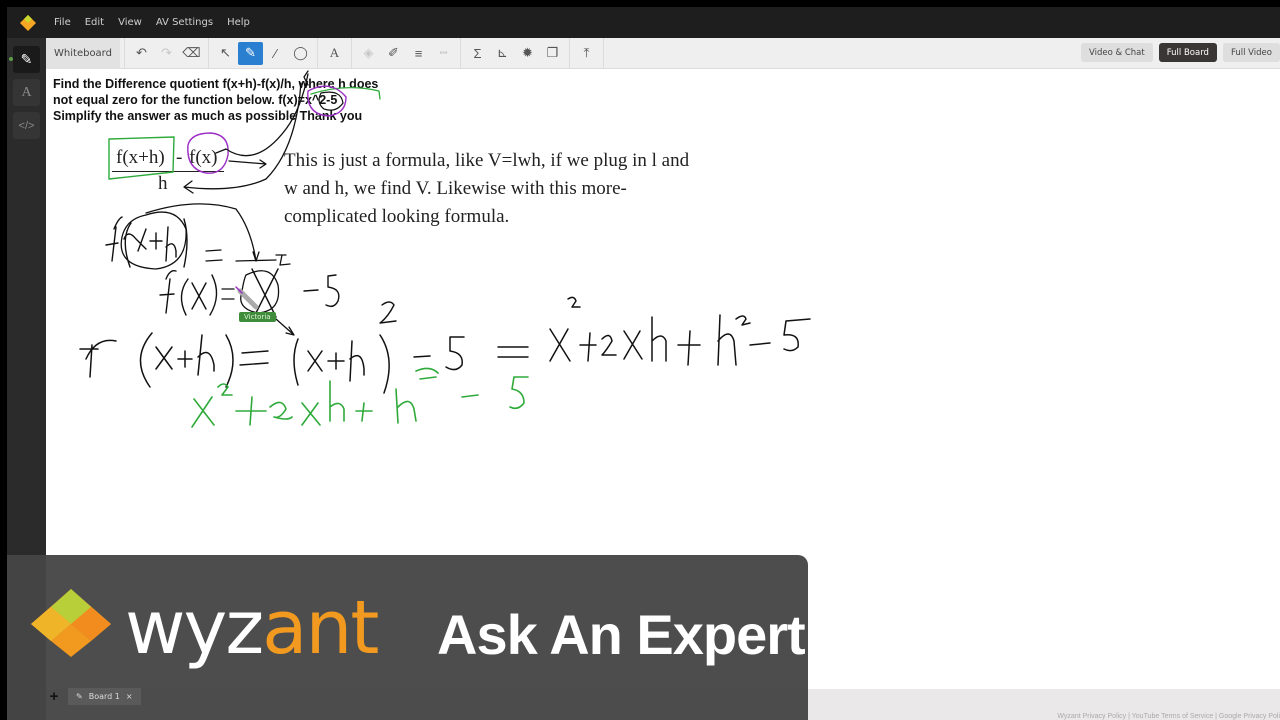 The height and width of the screenshot is (720, 1280). Describe the element at coordinates (714, 340) in the screenshot. I see `ink-plus-h2` at that location.